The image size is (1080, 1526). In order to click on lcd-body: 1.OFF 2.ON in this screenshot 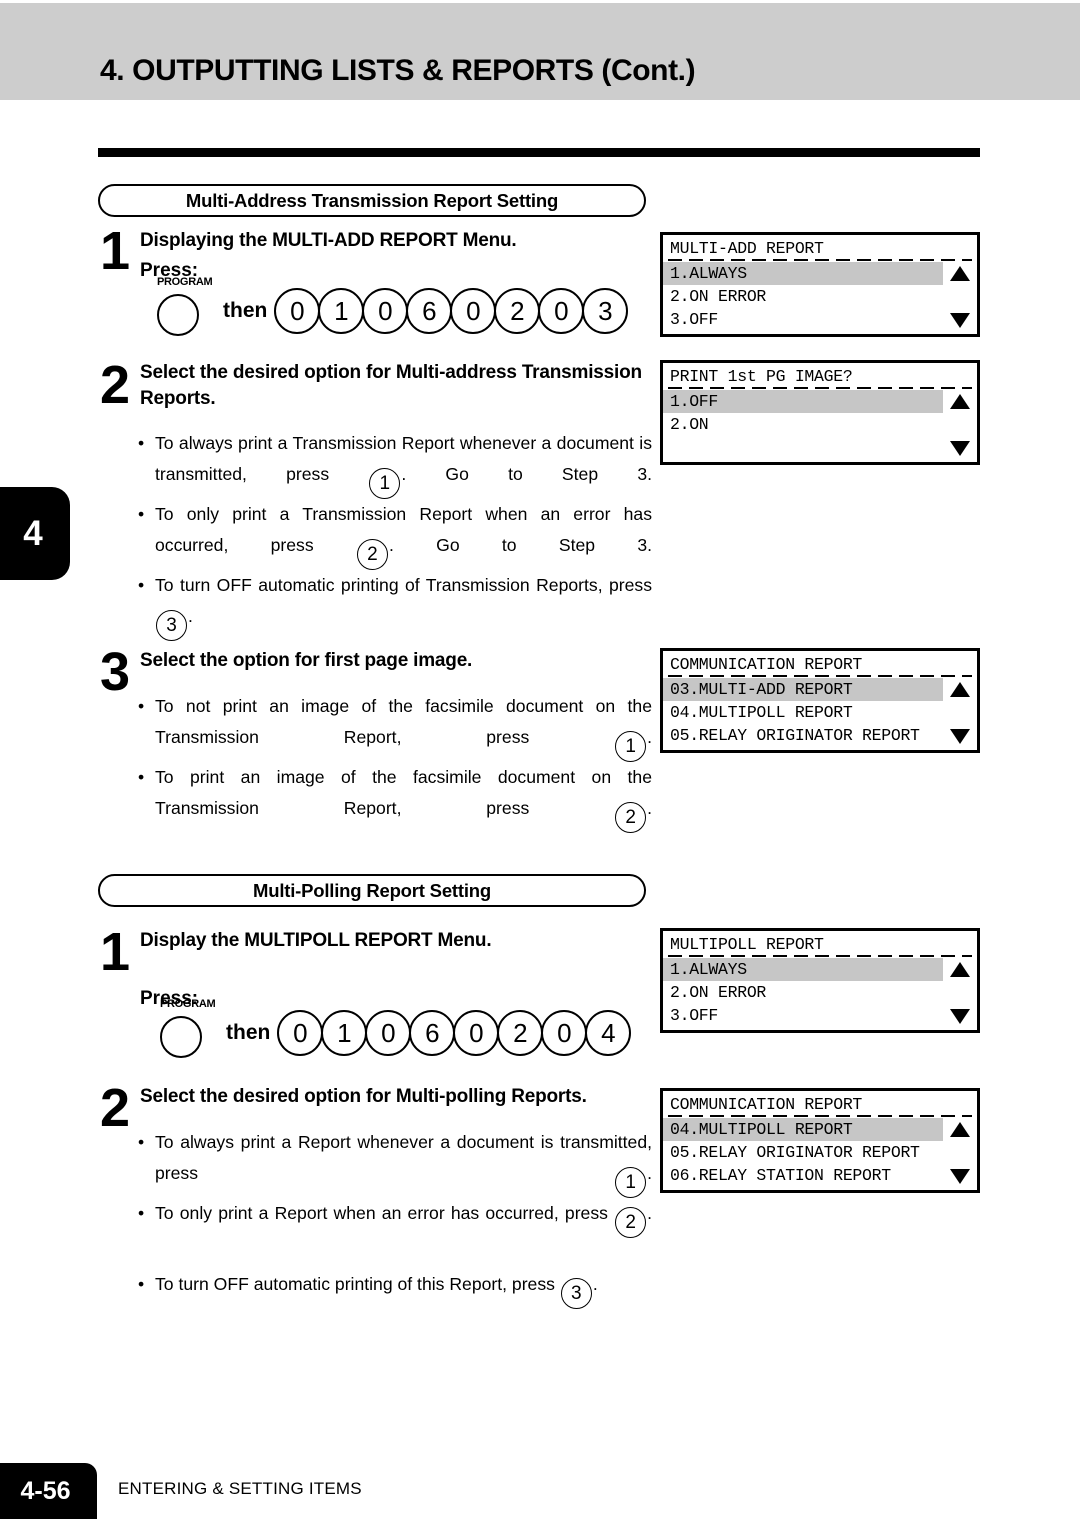, I will do `click(820, 424)`.